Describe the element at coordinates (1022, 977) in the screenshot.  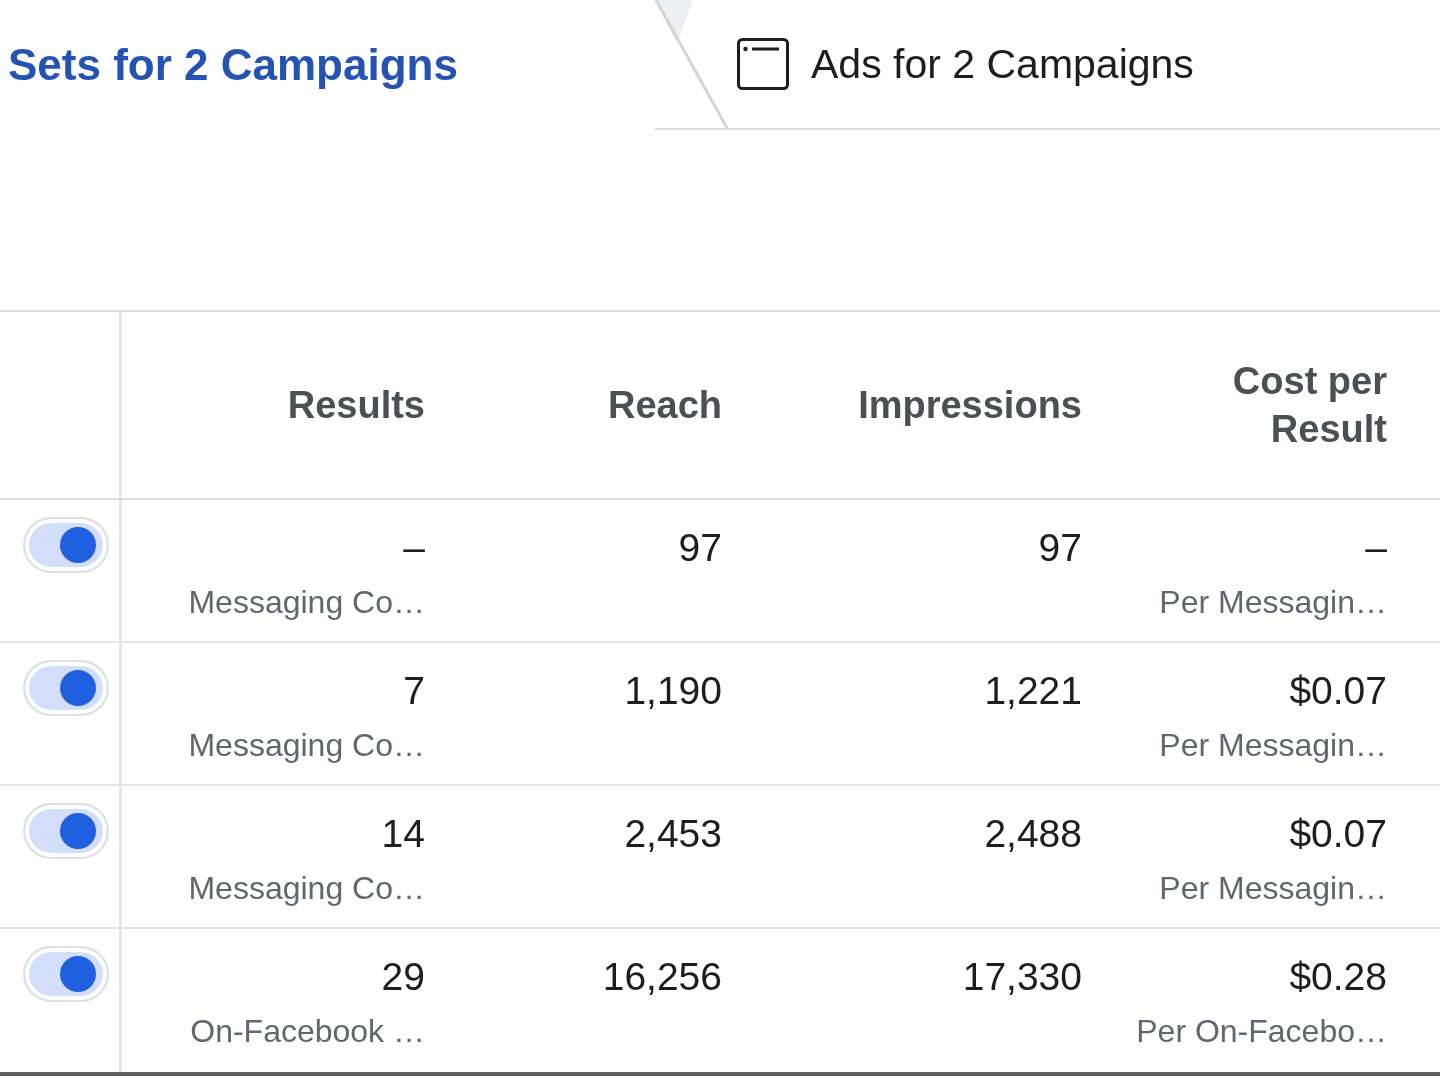
I see `metric-value: 17,330` at that location.